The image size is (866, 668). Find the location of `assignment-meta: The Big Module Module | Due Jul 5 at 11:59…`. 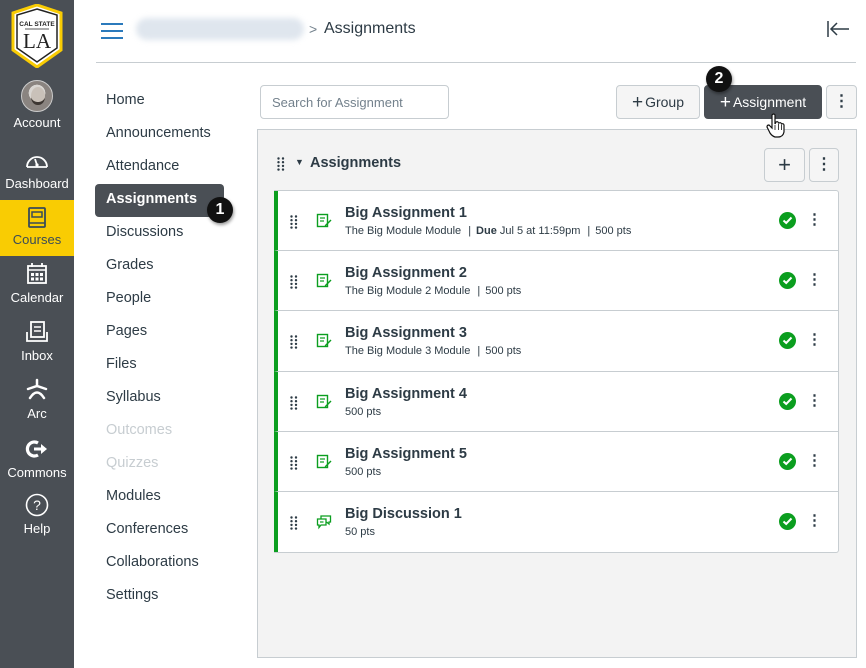

assignment-meta: The Big Module Module | Due Jul 5 at 11:59… is located at coordinates (488, 231).